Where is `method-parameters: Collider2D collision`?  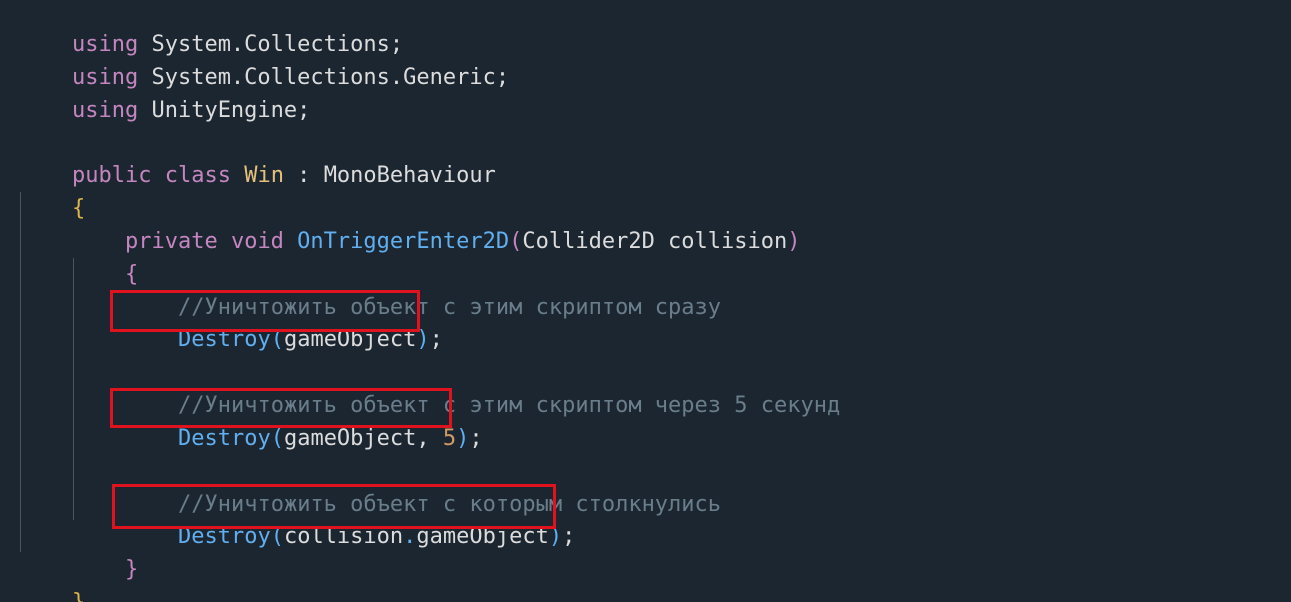 method-parameters: Collider2D collision is located at coordinates (655, 241).